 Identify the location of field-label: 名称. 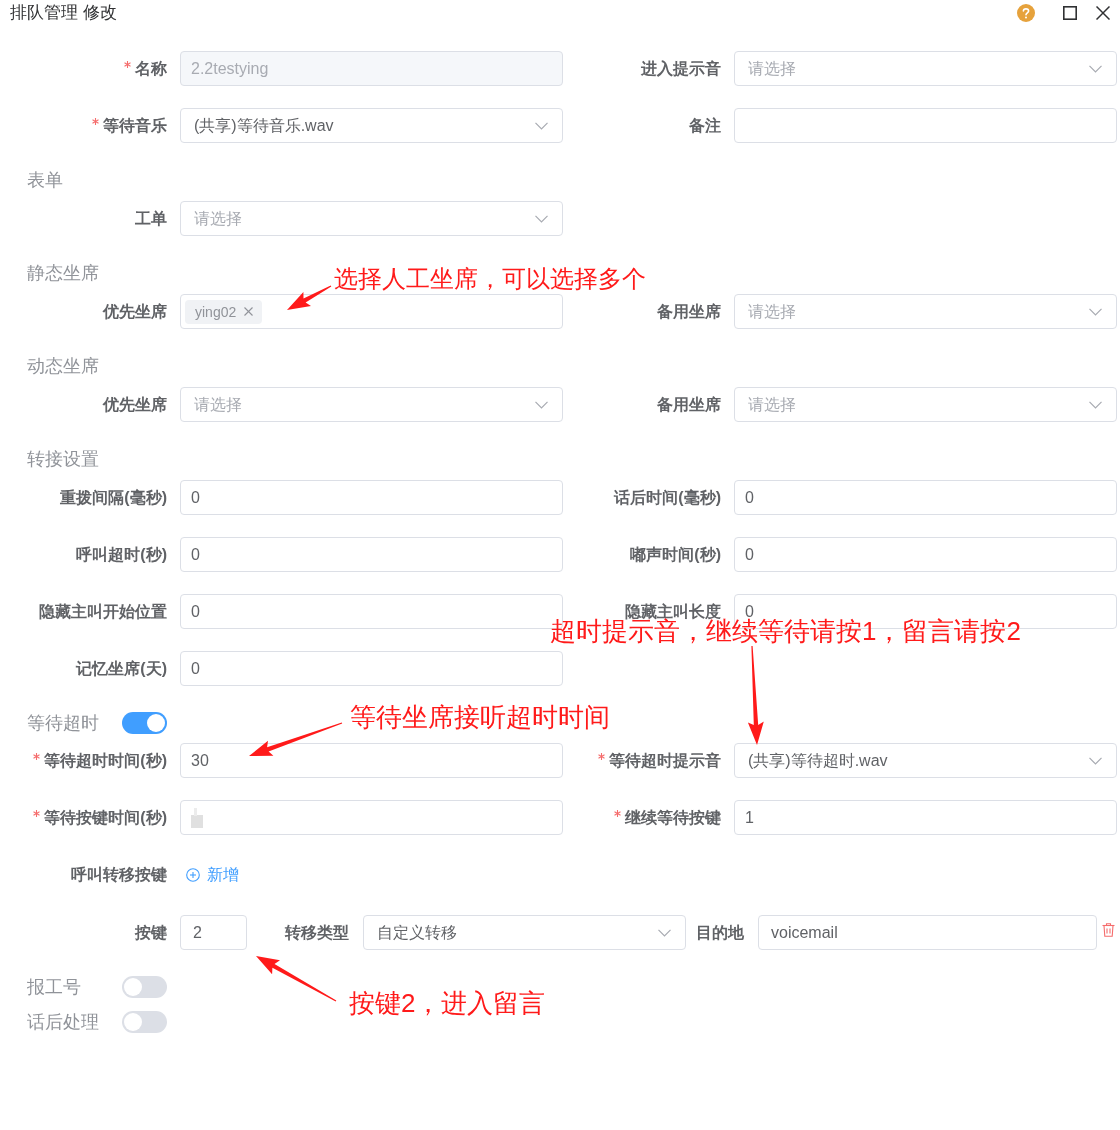
(151, 68).